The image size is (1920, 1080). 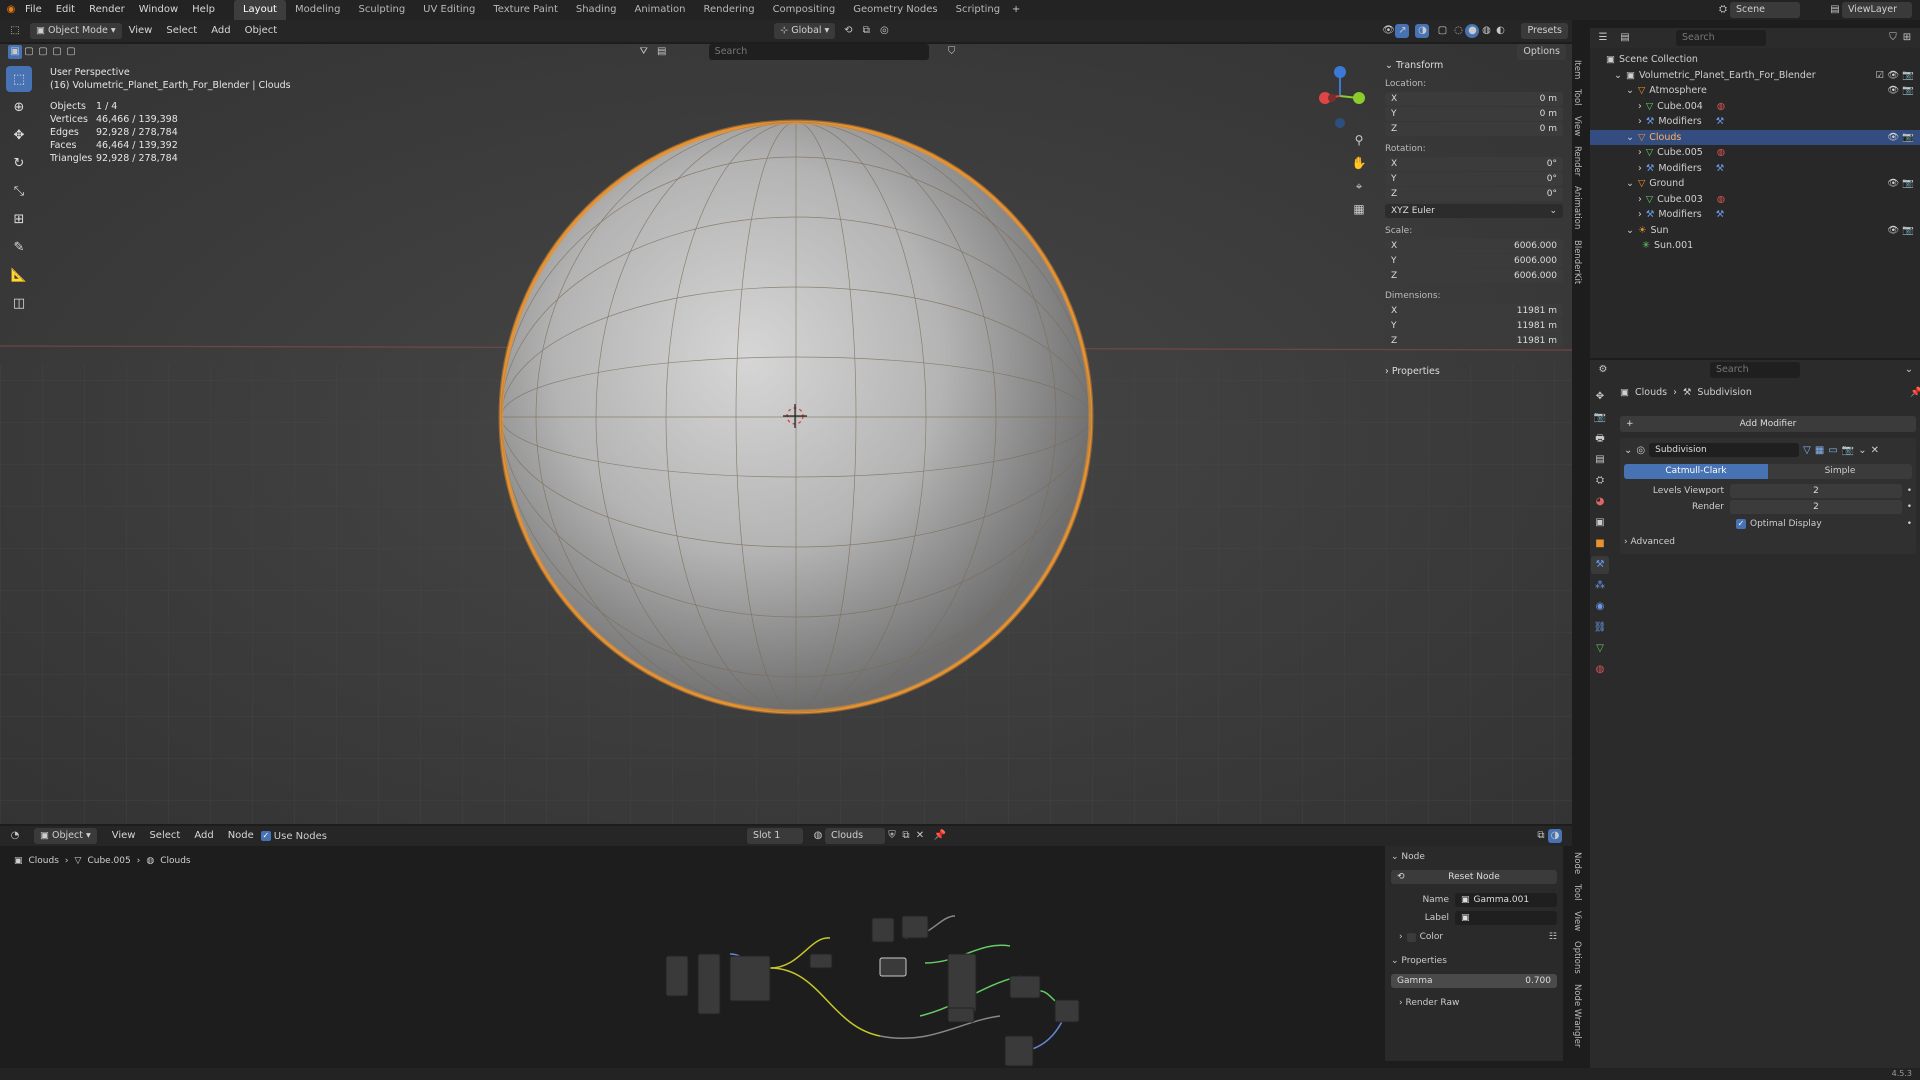 I want to click on node-menu-node: Node, so click(x=241, y=836).